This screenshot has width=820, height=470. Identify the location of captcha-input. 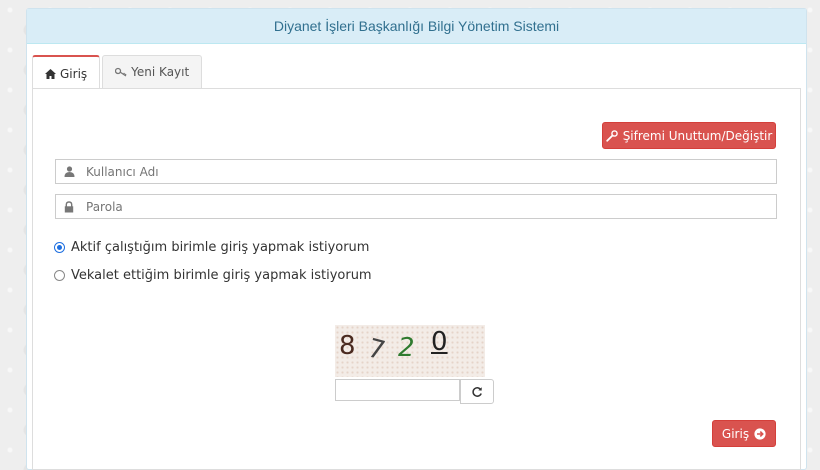
(397, 390).